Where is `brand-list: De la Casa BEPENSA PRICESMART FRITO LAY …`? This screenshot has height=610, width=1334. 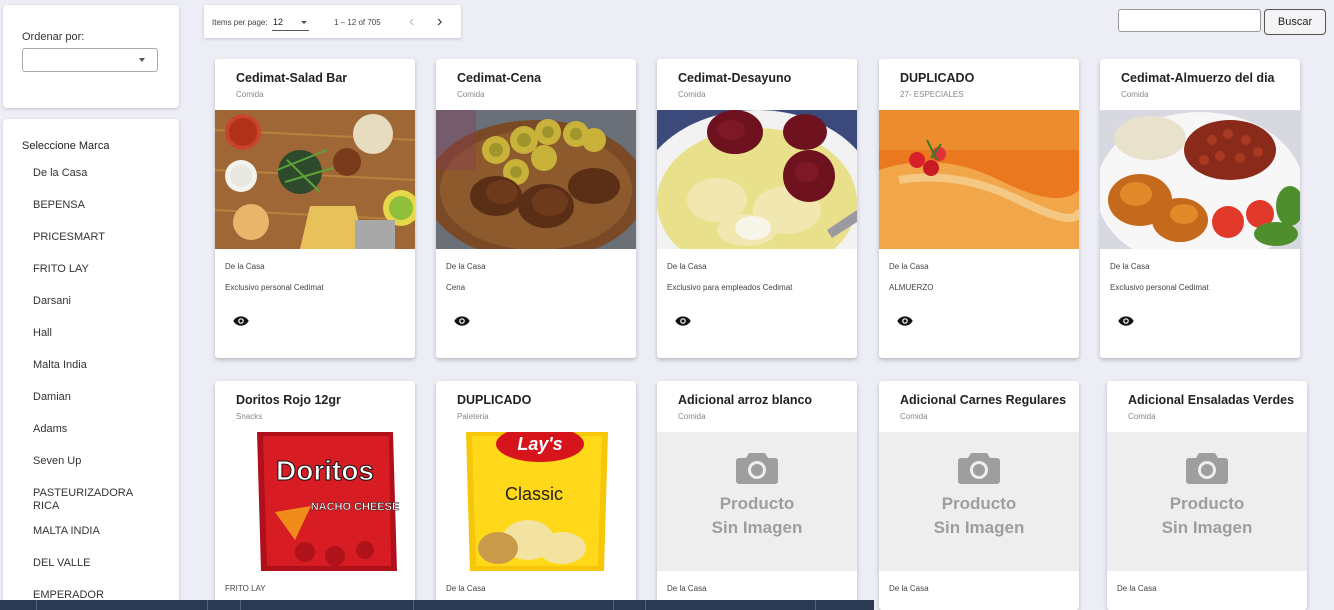
brand-list: De la Casa BEPENSA PRICESMART FRITO LAY … is located at coordinates (93, 388).